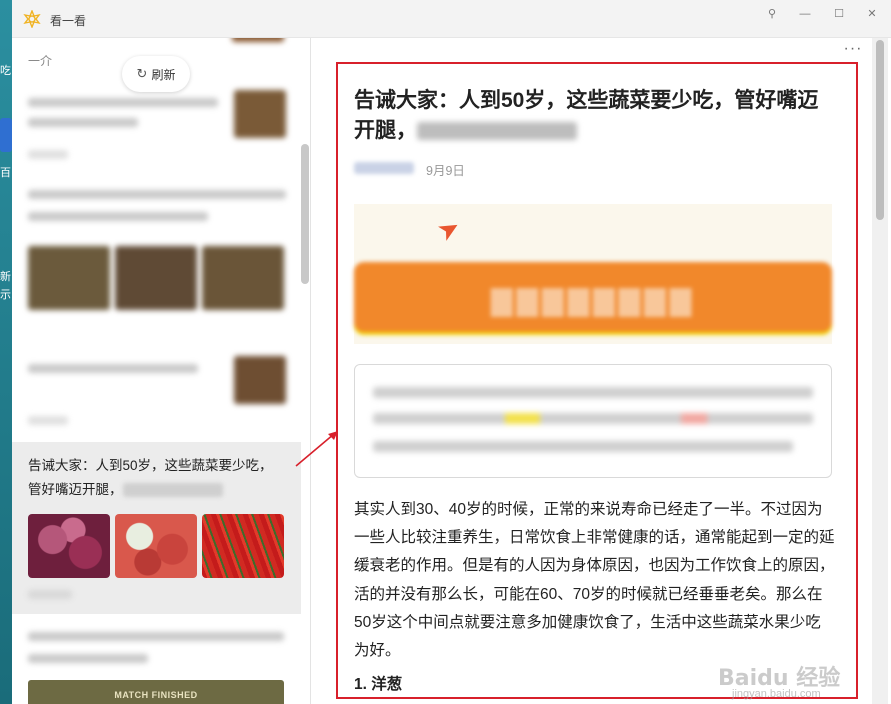 The height and width of the screenshot is (704, 891). What do you see at coordinates (872, 14) in the screenshot?
I see `close-button: ✕` at bounding box center [872, 14].